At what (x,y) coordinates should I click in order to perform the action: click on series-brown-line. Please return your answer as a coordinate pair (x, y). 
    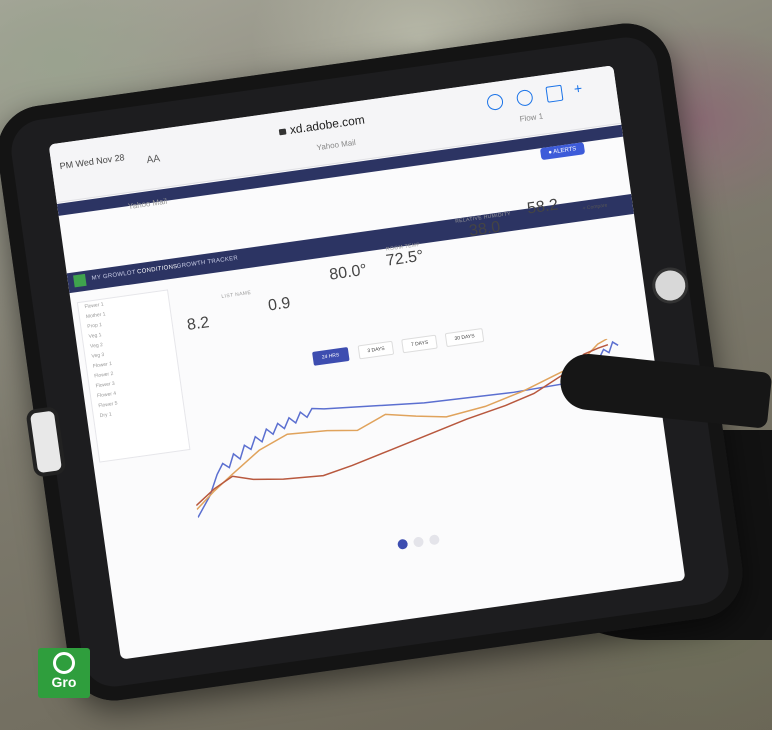
    Looking at the image, I should click on (402, 425).